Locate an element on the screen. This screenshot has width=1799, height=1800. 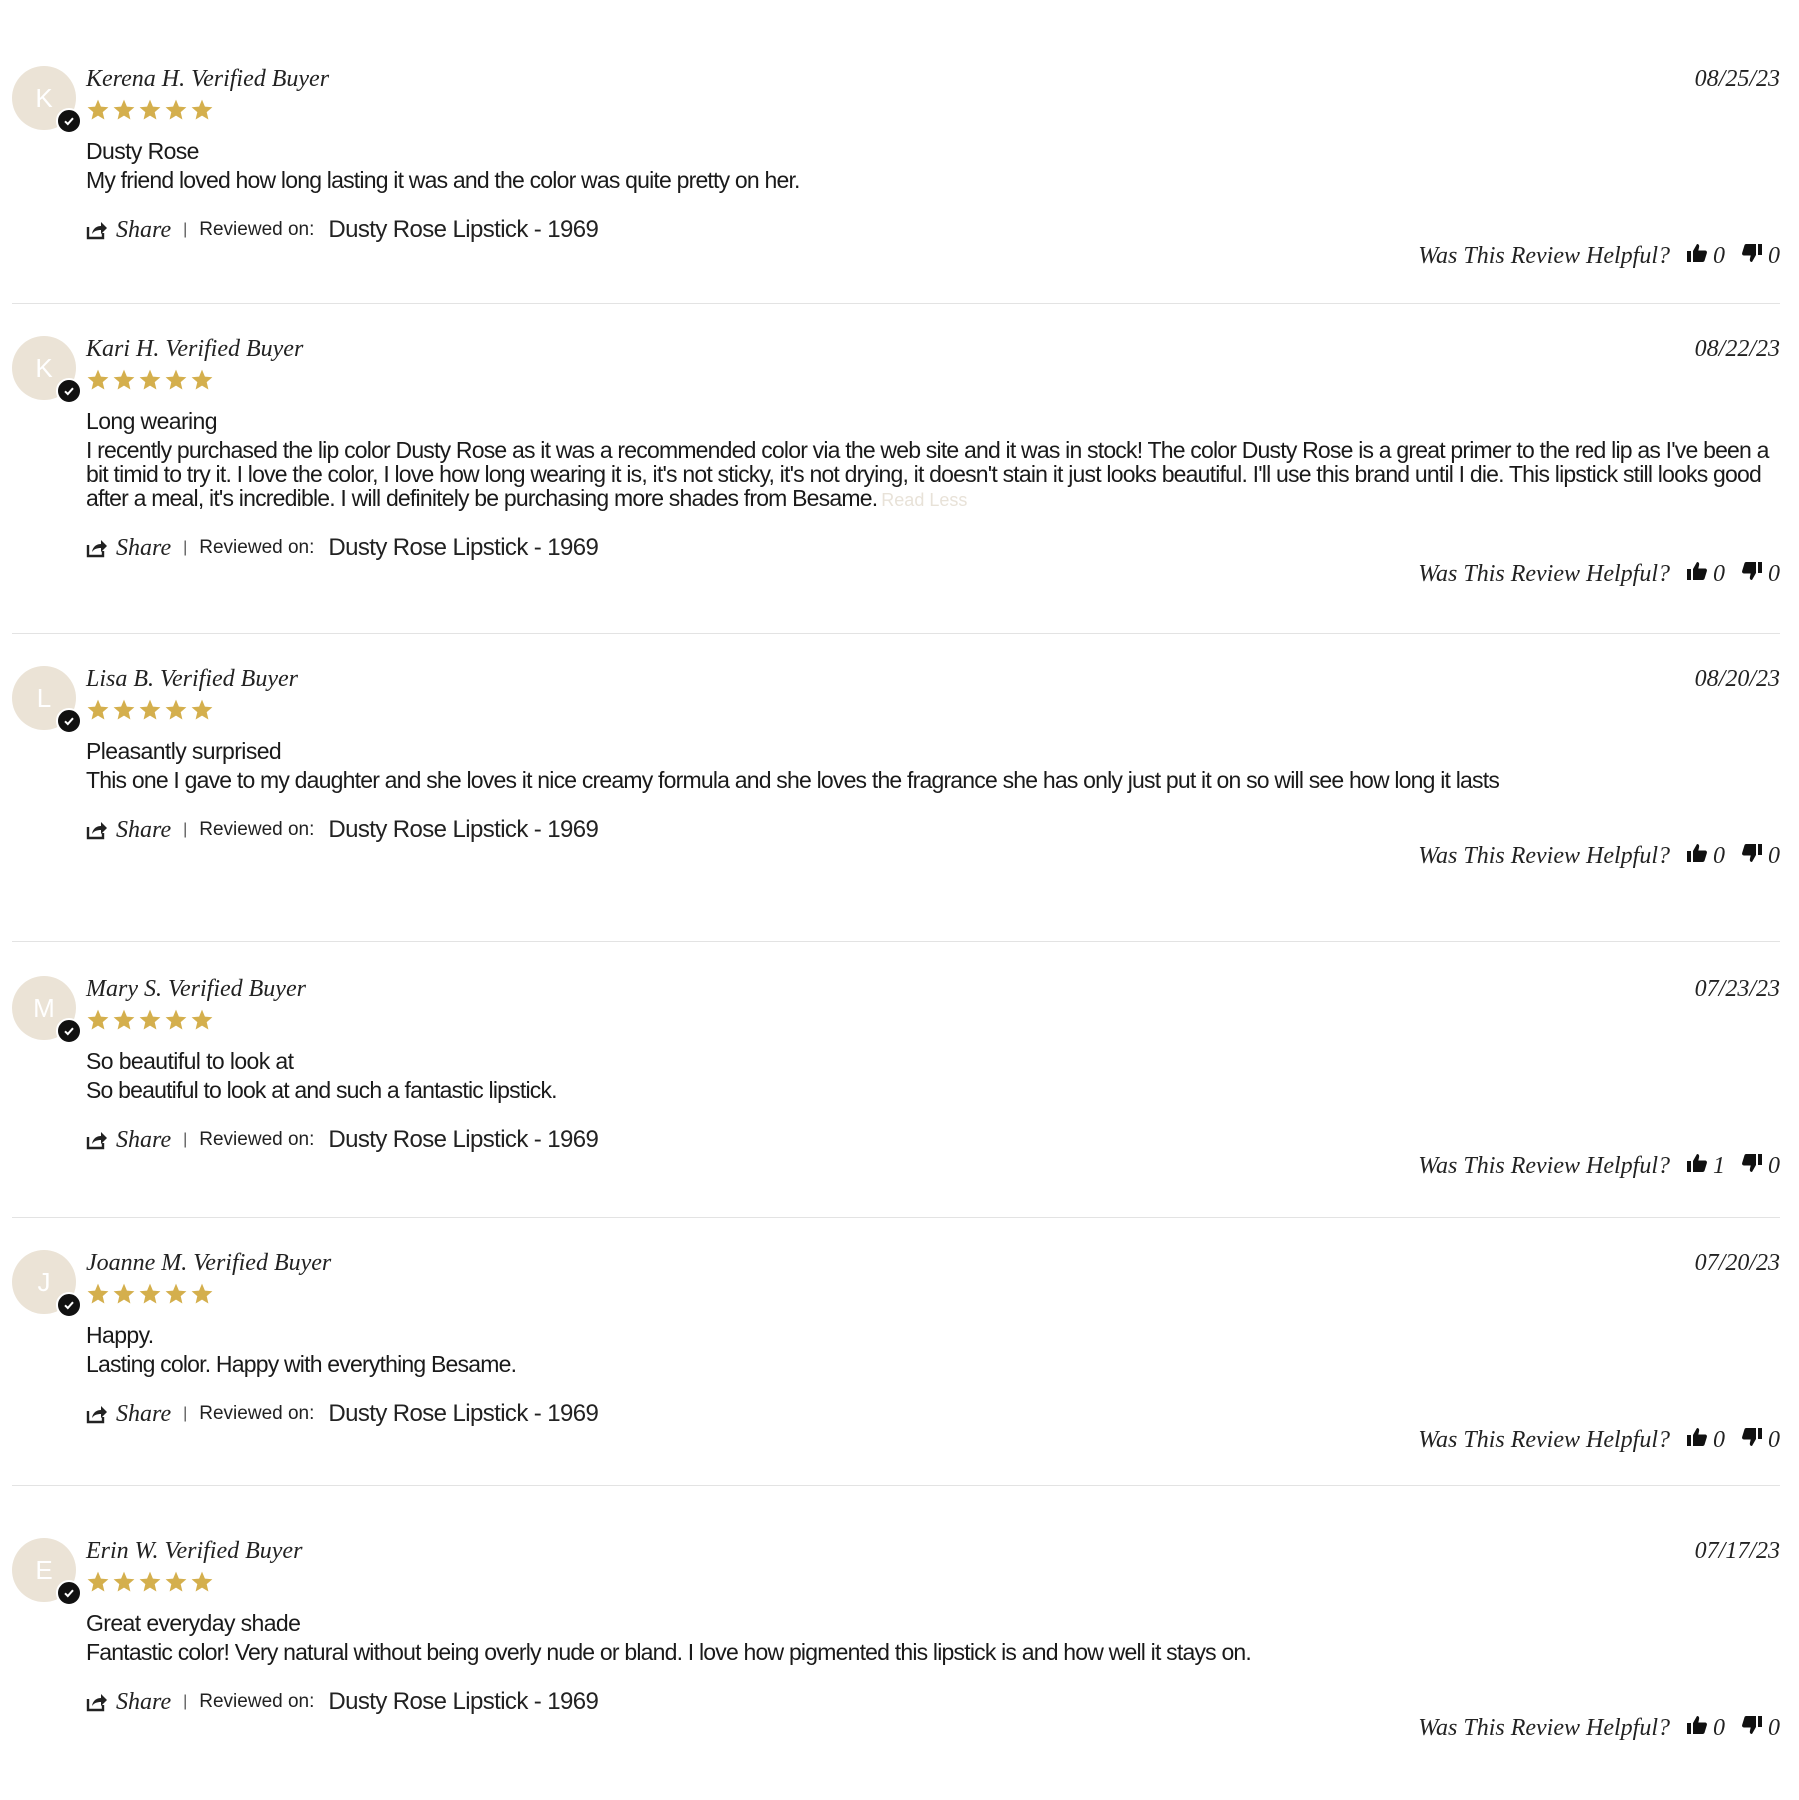
review-title: Long wearing is located at coordinates (152, 421).